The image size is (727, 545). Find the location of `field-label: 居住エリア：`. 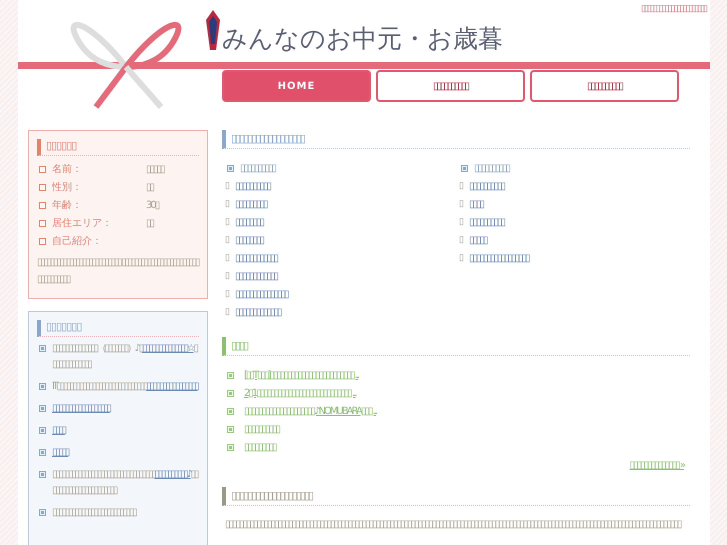

field-label: 居住エリア： is located at coordinates (82, 223).